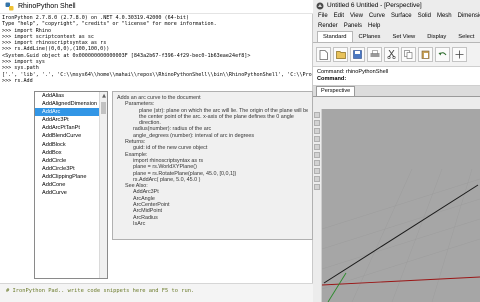 Image resolution: width=480 pixels, height=302 pixels. I want to click on autocomplete-item: AddAlignedDimension, so click(71, 104).